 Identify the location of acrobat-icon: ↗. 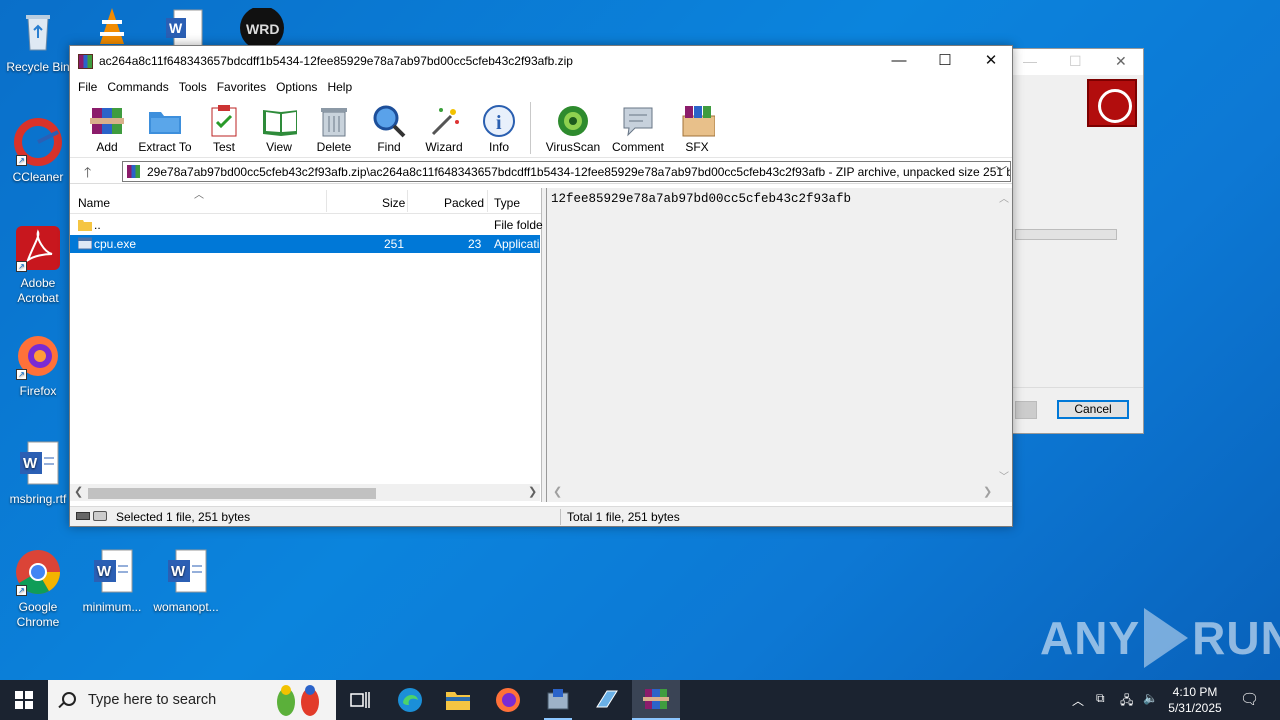
(38, 248).